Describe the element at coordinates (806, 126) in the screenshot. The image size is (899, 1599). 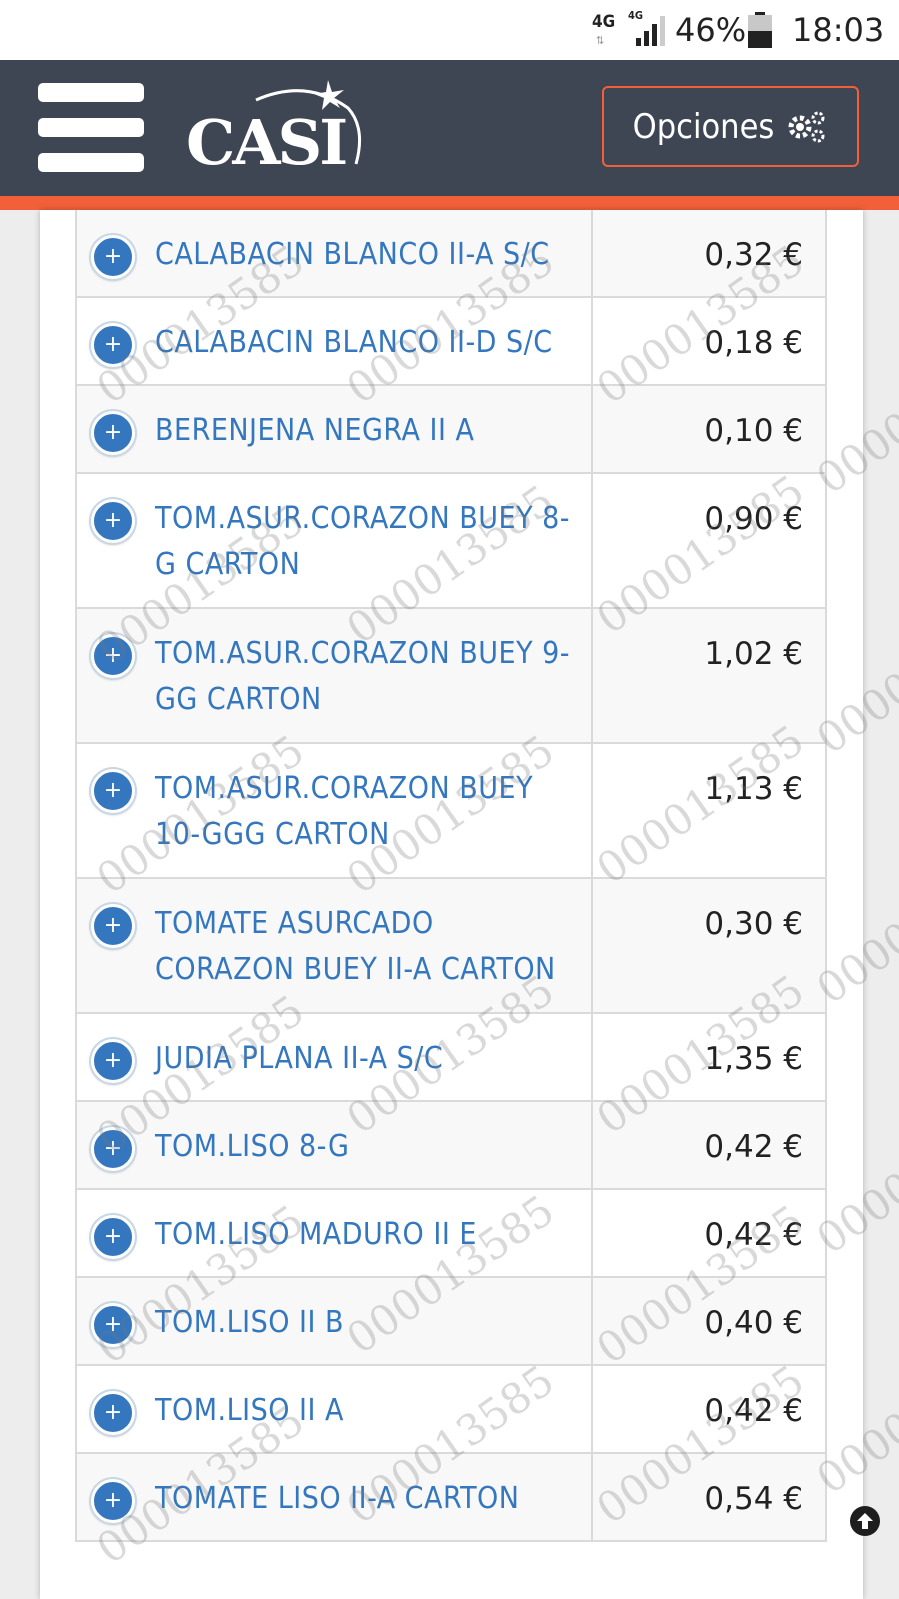
I see `gears-icon` at that location.